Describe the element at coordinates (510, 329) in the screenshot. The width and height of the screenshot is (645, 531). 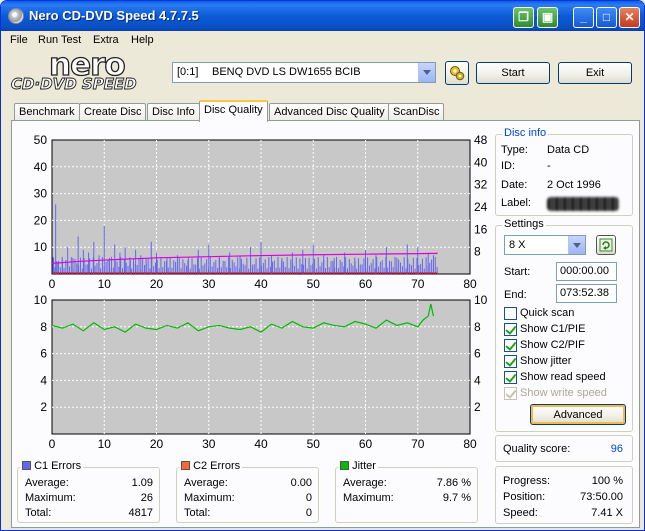
I see `show-c1-checkbox` at that location.